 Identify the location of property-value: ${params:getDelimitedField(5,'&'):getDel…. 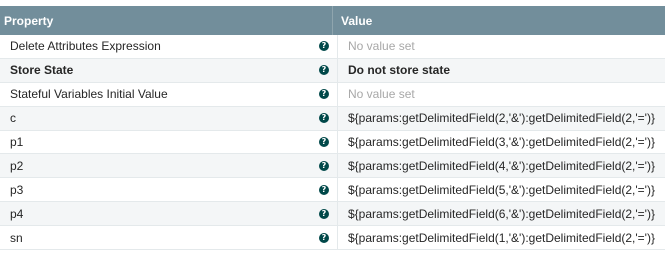
(501, 189).